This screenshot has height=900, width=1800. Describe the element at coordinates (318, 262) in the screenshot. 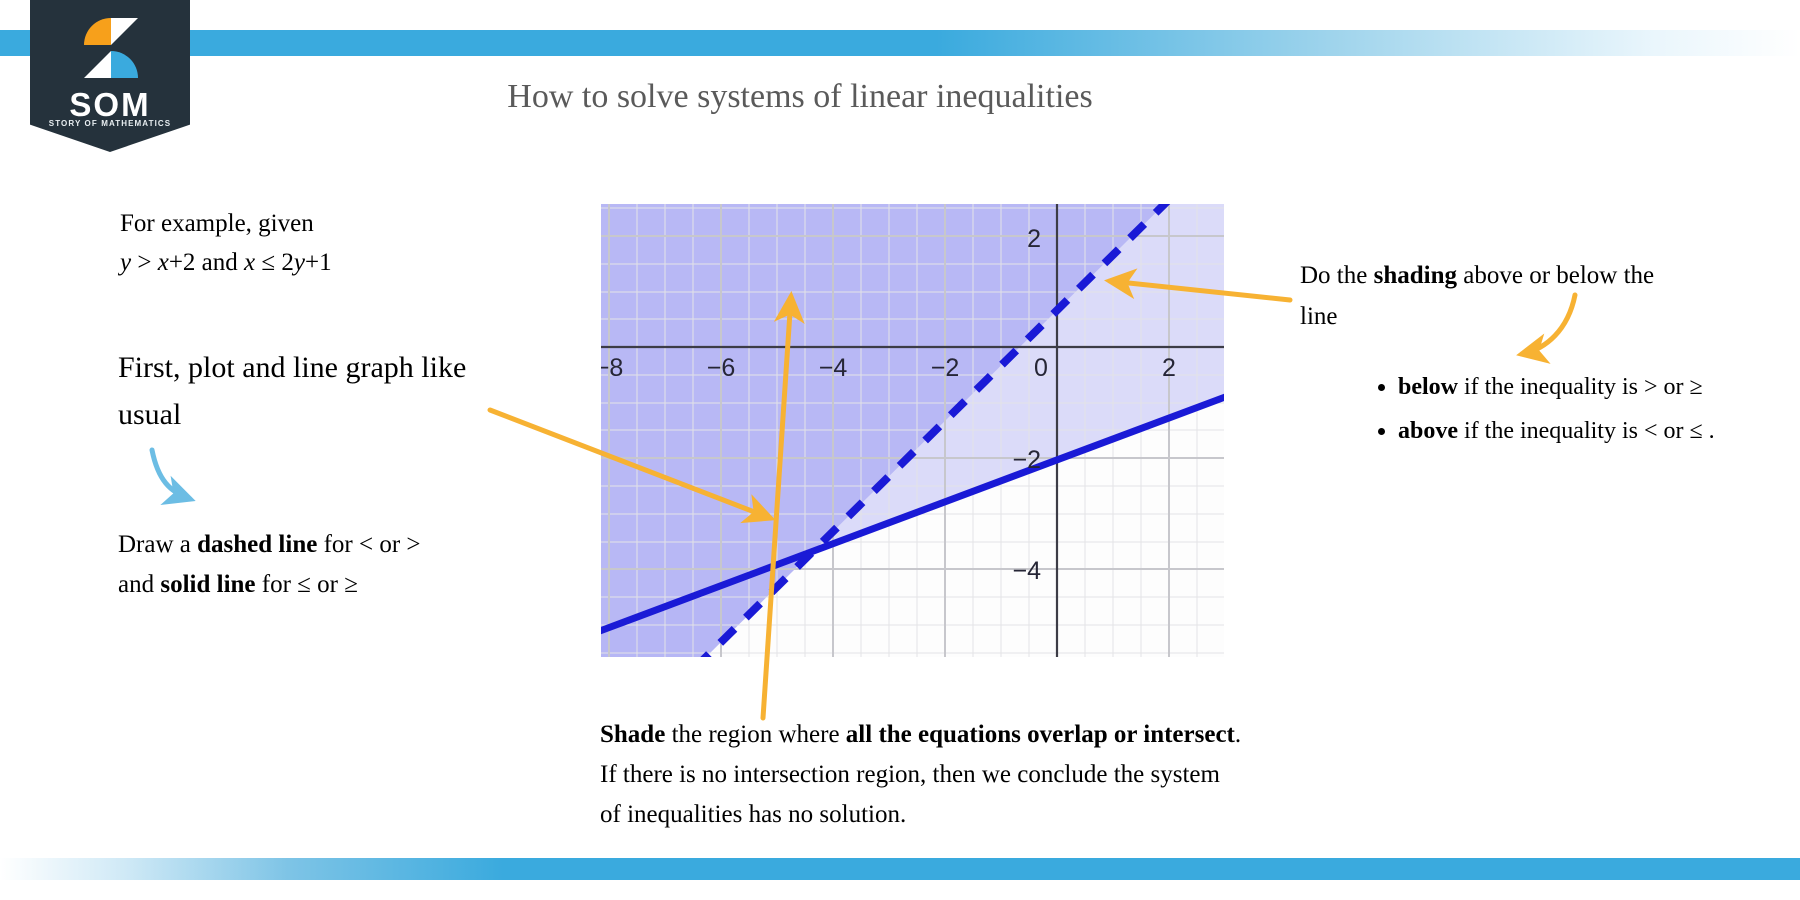

I see `example-plus-one: +1` at that location.